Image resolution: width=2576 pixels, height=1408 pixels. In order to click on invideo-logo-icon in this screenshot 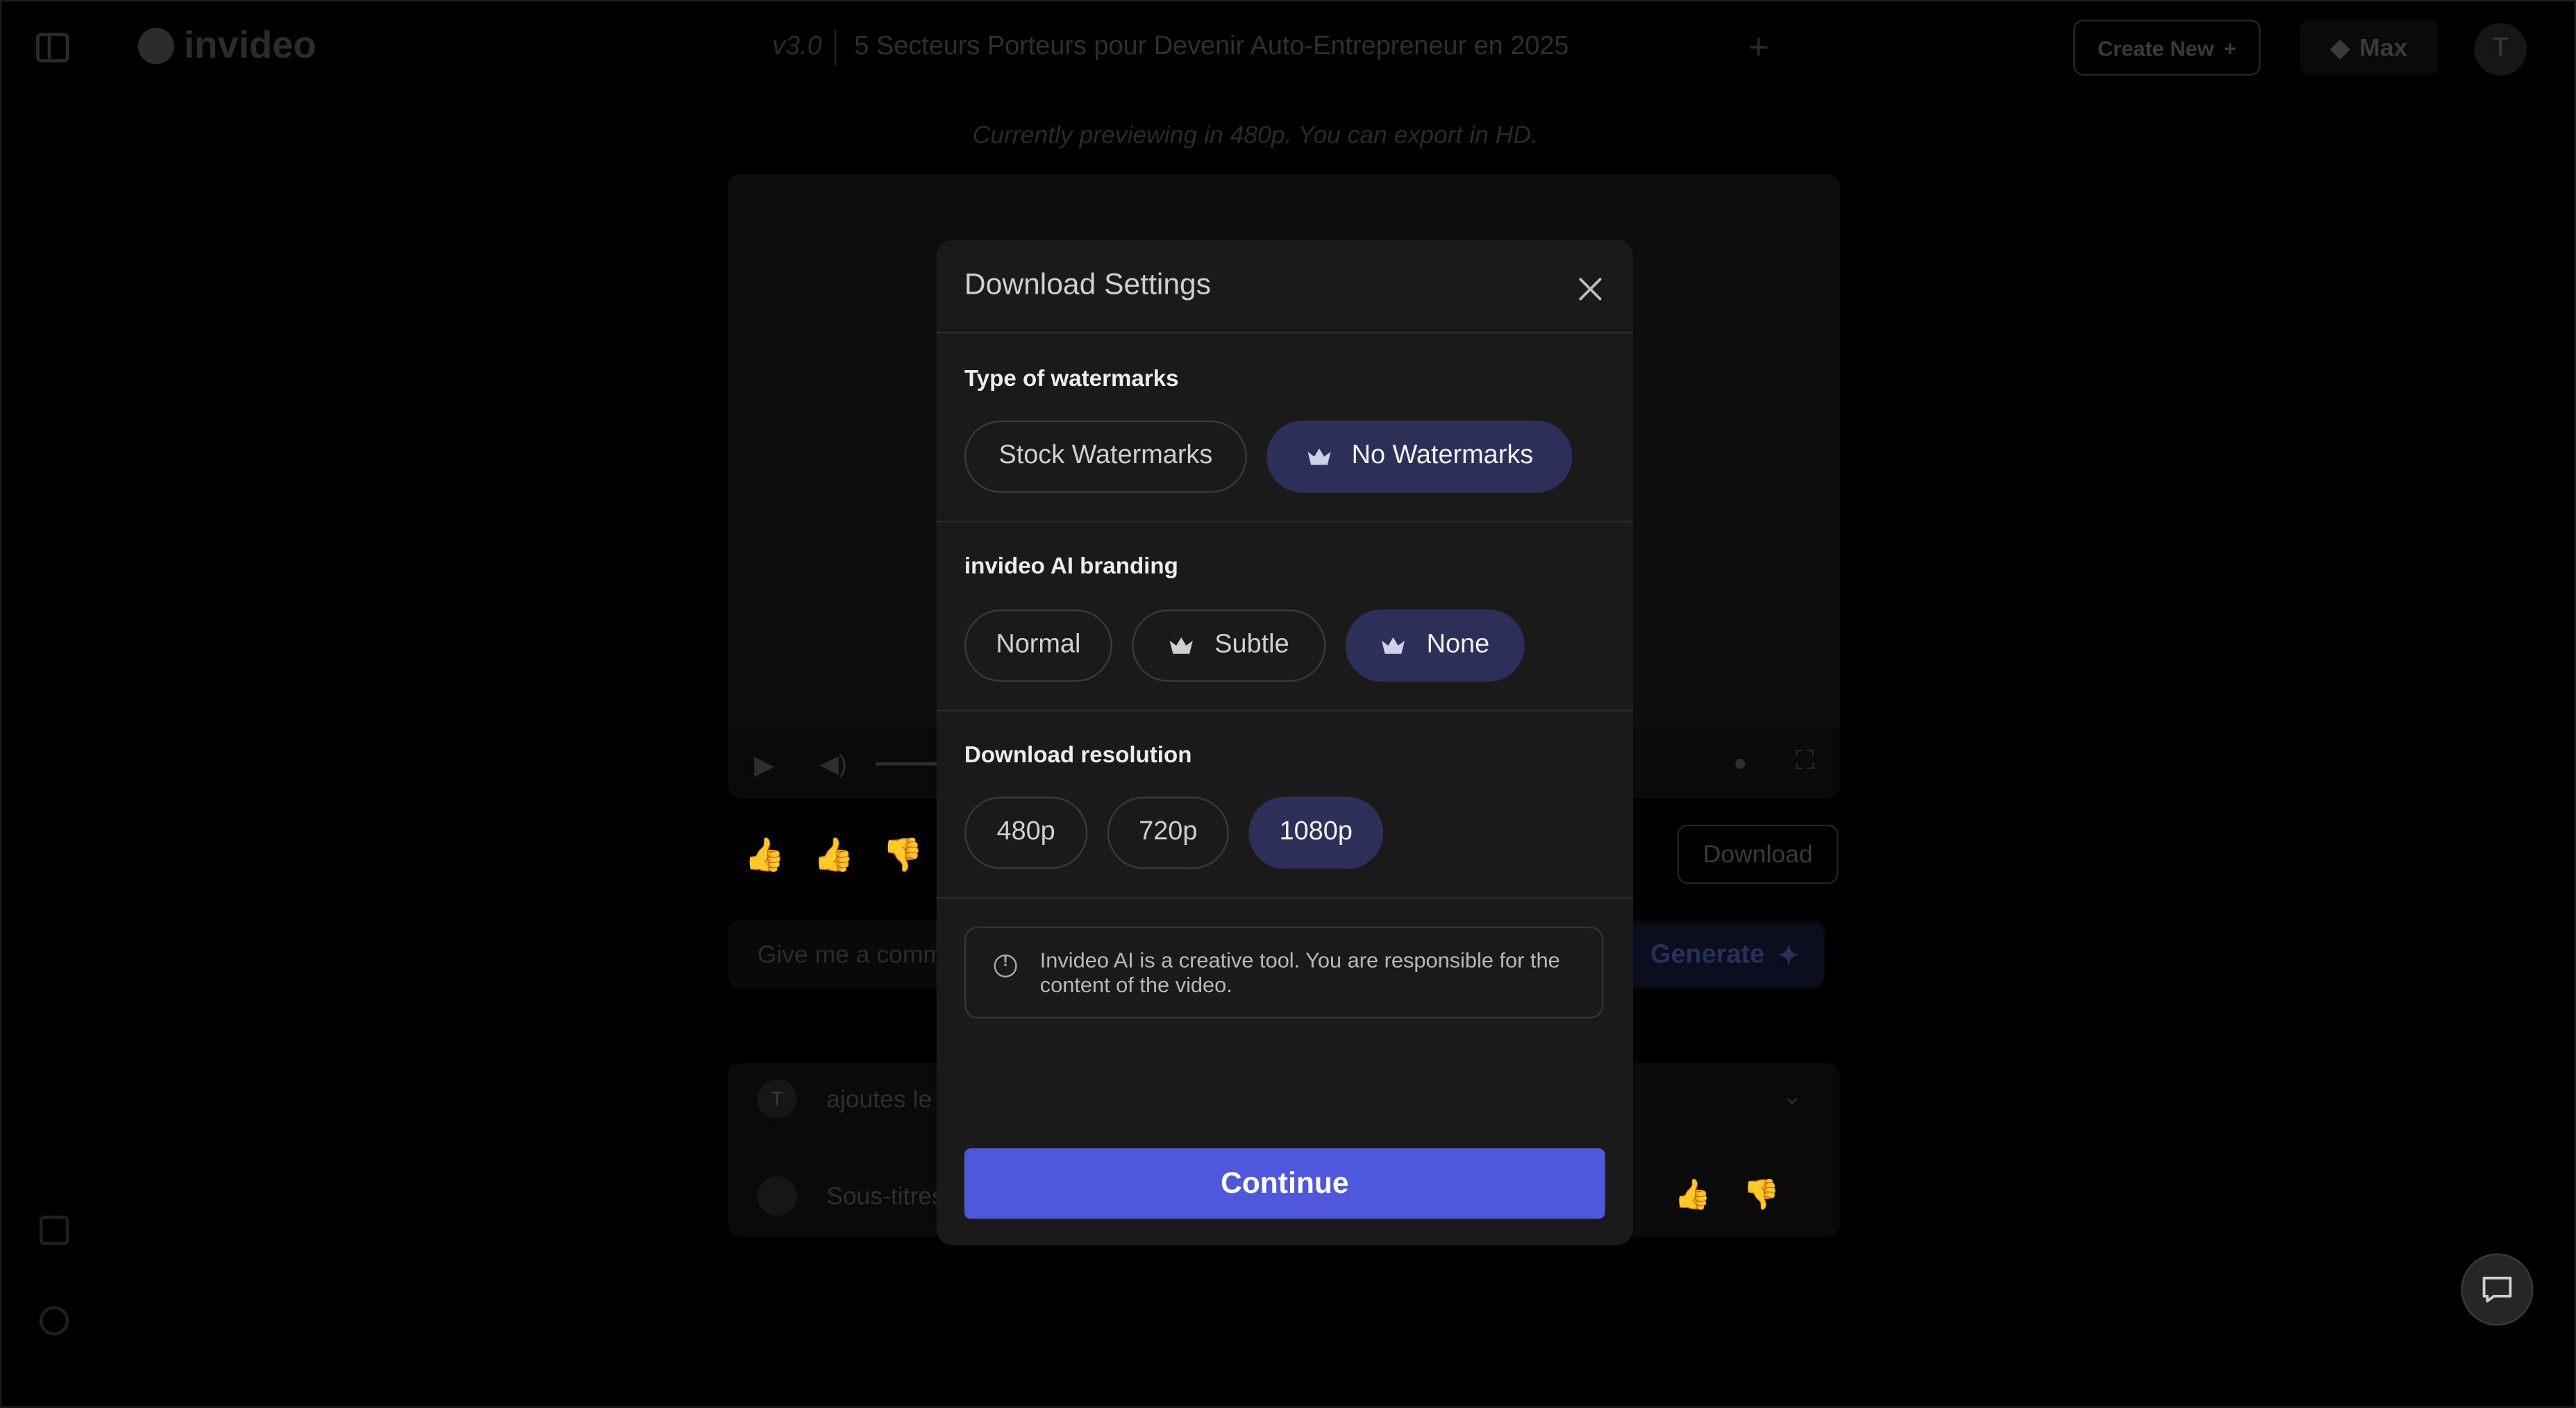, I will do `click(155, 46)`.